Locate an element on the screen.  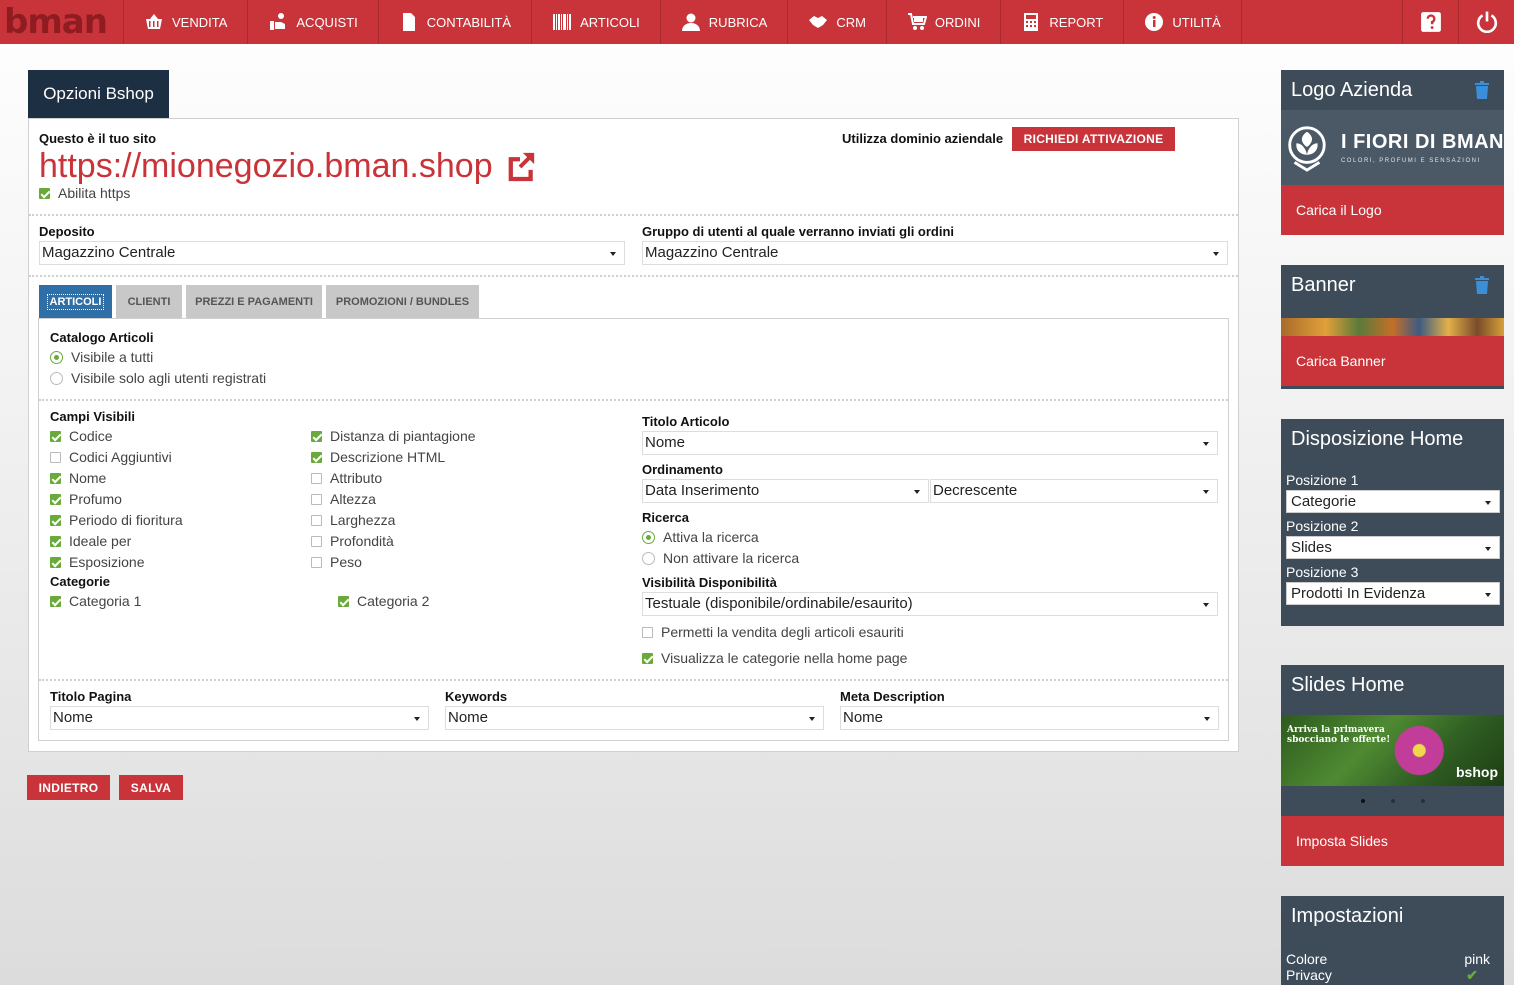
field-codice: Codice is located at coordinates (81, 436).